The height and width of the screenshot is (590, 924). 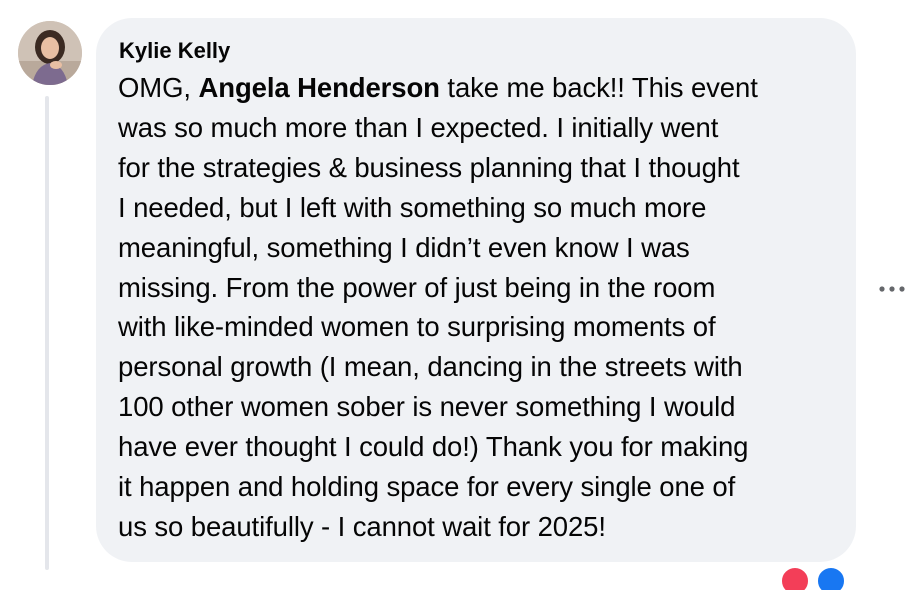 I want to click on comment-text-fragment: OMG,, so click(x=158, y=87).